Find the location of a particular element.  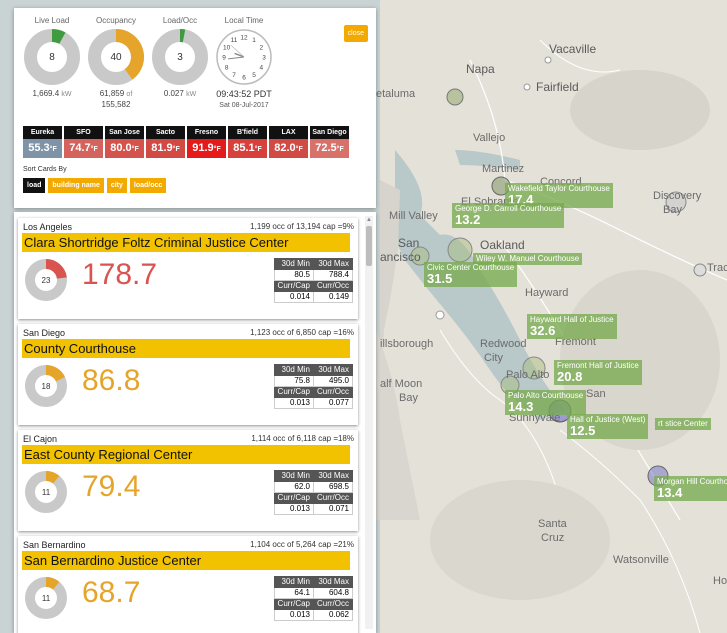

temperature-tile: LAX 82.0°F is located at coordinates (288, 142).